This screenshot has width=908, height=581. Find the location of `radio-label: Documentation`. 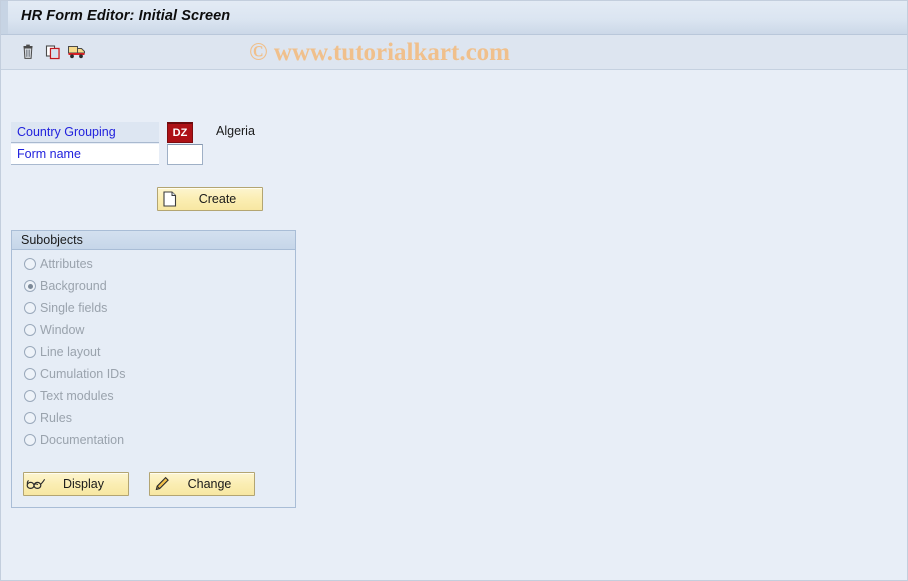

radio-label: Documentation is located at coordinates (82, 440).